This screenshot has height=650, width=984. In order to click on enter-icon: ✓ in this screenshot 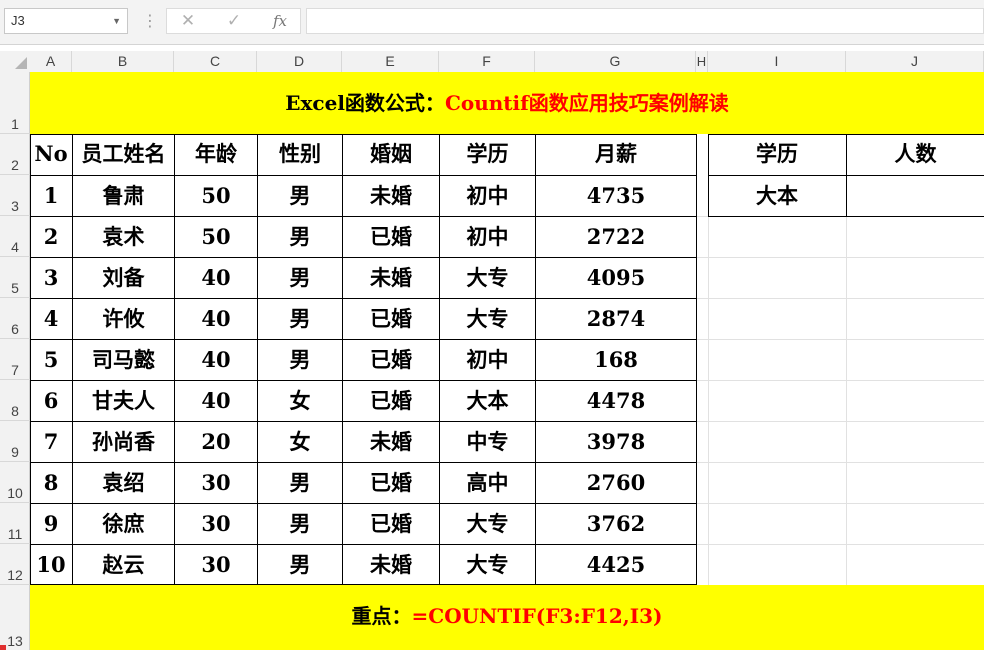, I will do `click(234, 21)`.